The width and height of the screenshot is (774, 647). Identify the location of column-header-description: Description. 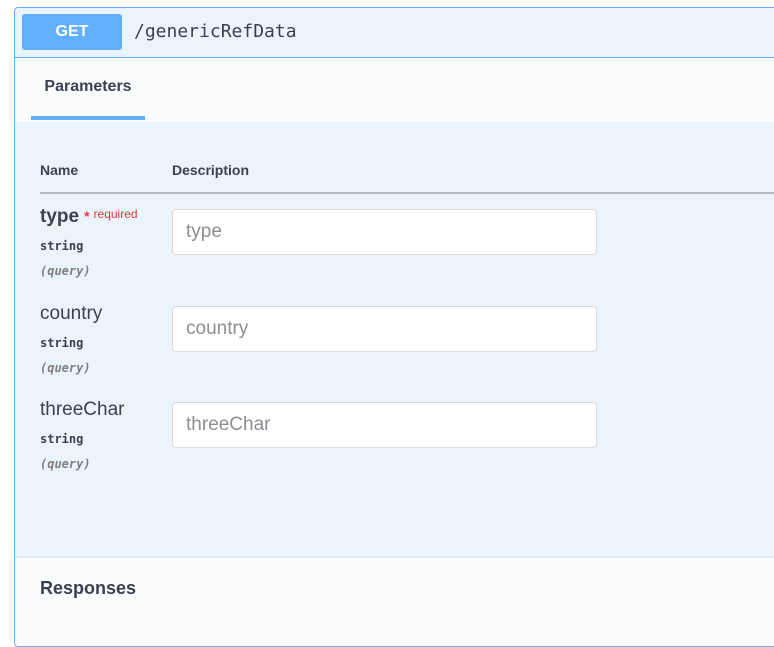
(211, 170).